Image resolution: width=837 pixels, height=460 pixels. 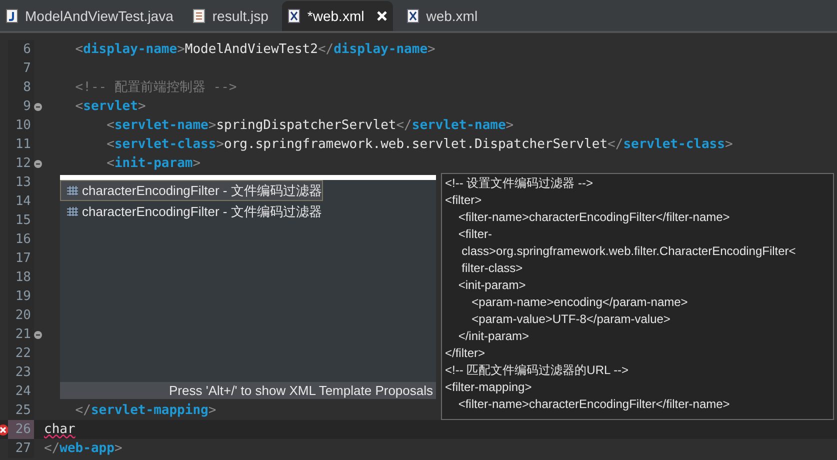 What do you see at coordinates (248, 390) in the screenshot?
I see `status-hint: Press 'Alt+/' to show XML Template Proposals` at bounding box center [248, 390].